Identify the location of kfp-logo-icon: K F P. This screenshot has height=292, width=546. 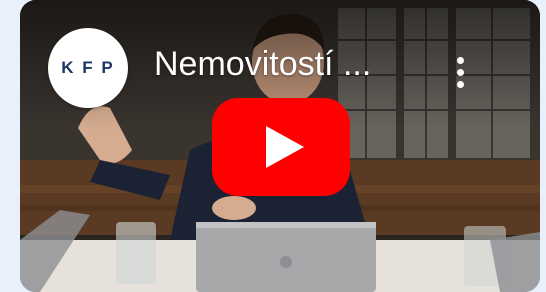
(88, 67).